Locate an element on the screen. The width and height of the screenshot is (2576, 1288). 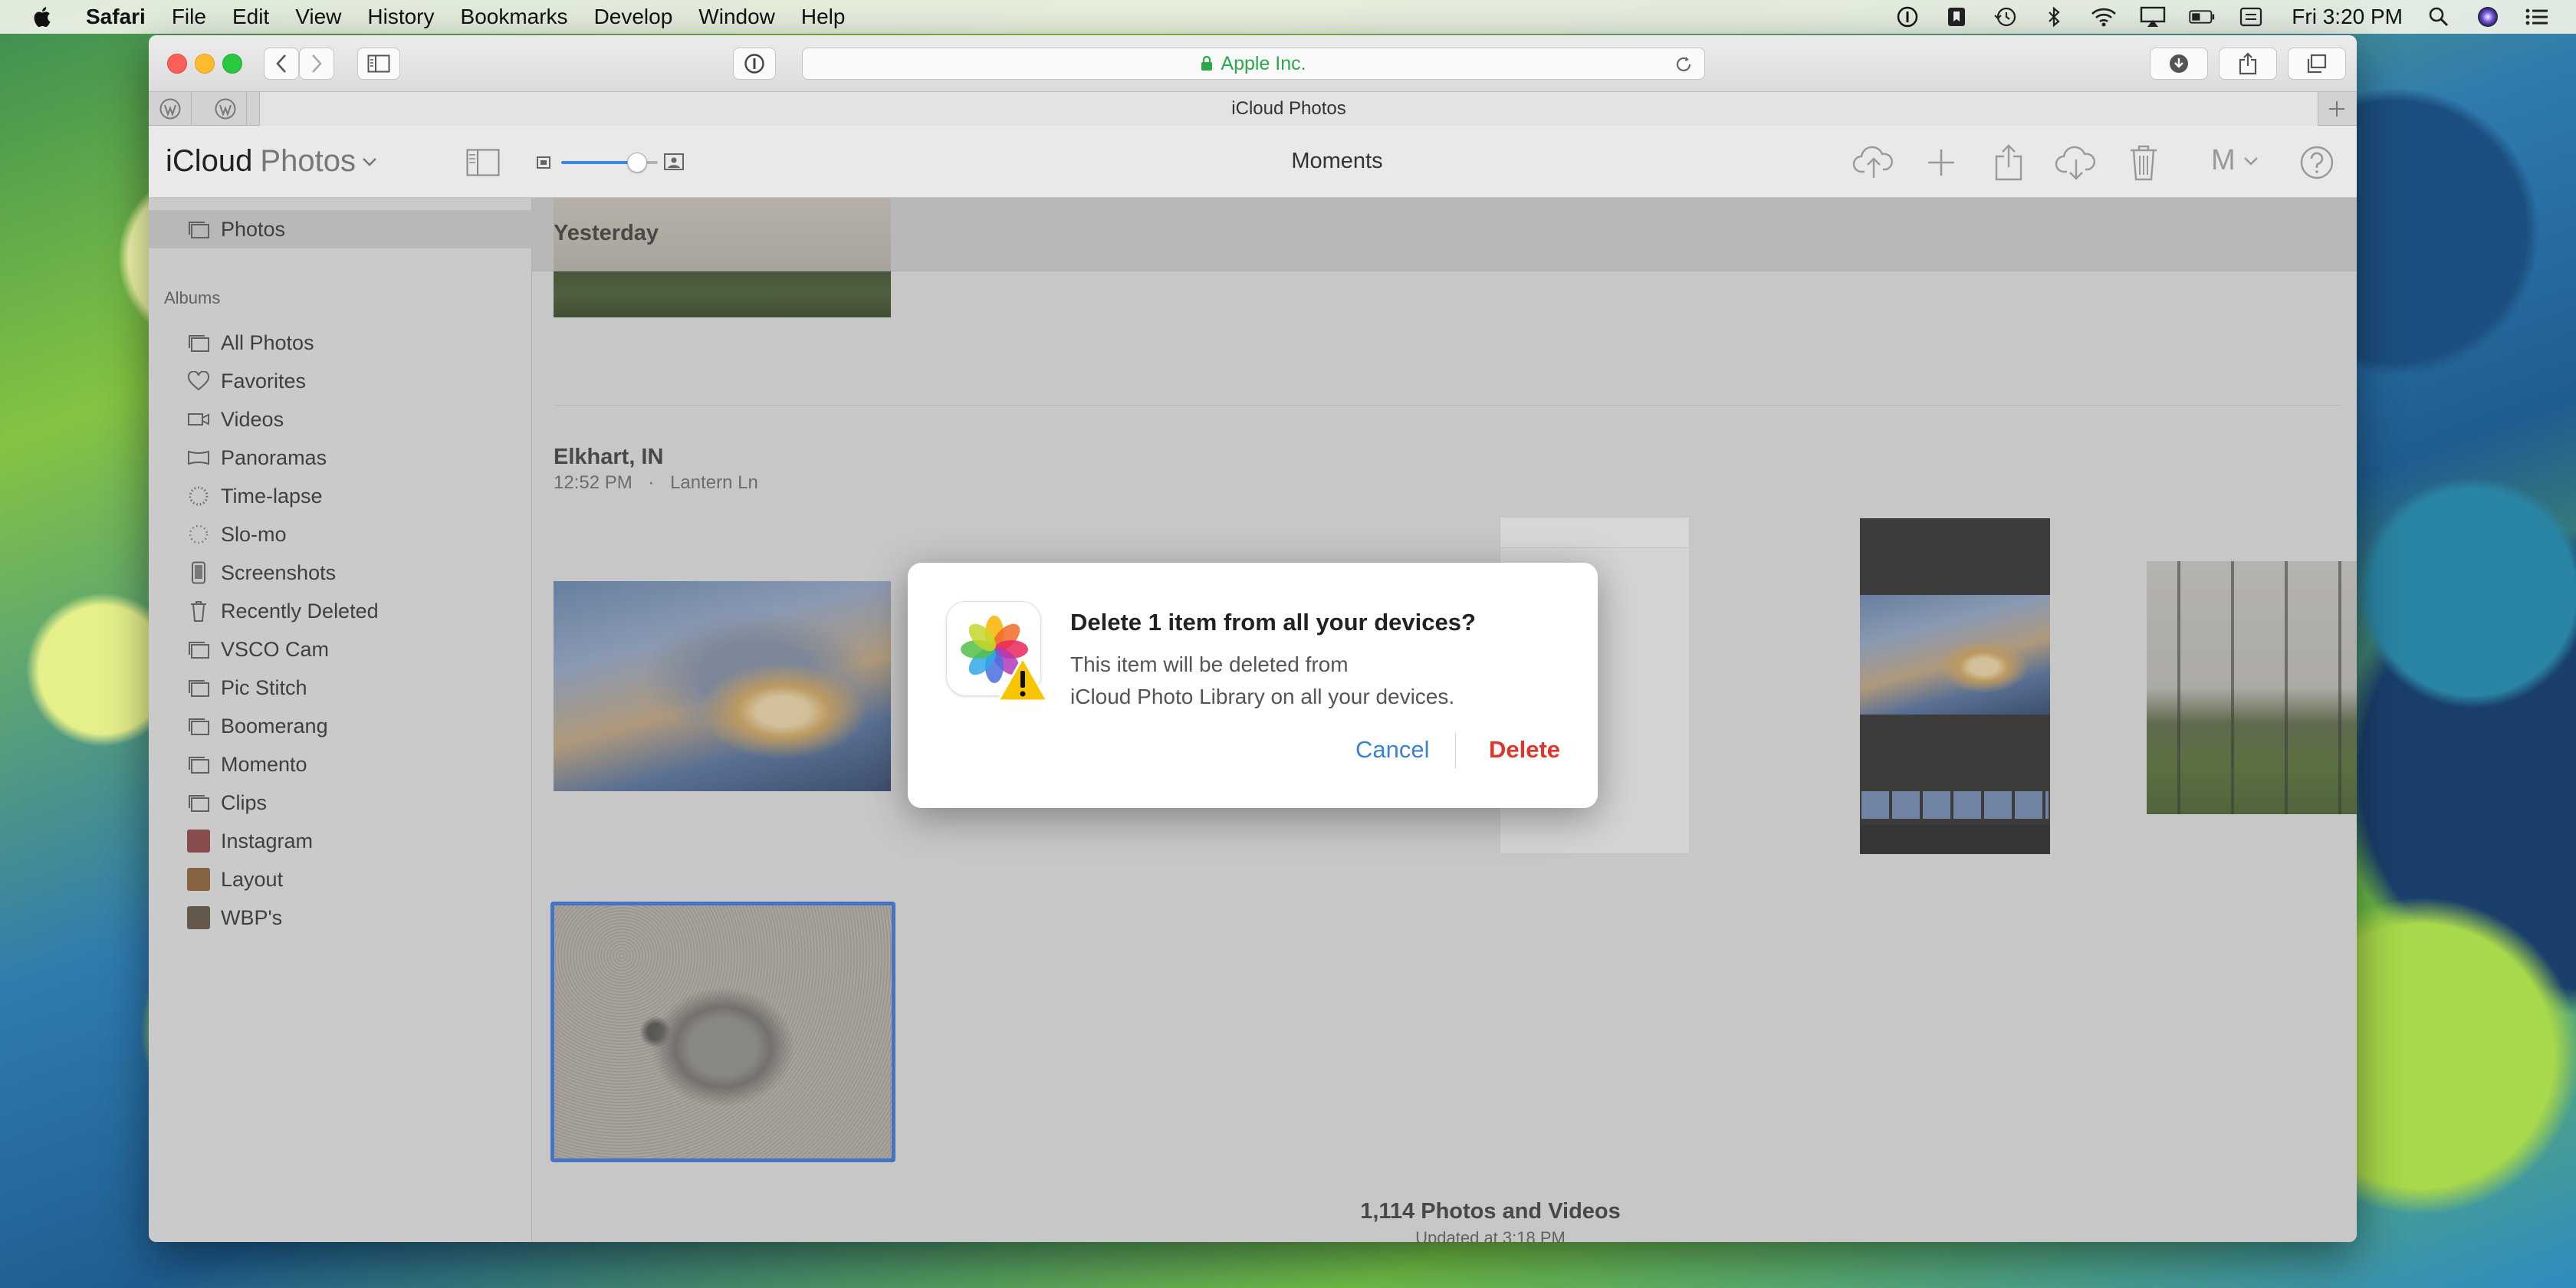
menu-history: History is located at coordinates (401, 17).